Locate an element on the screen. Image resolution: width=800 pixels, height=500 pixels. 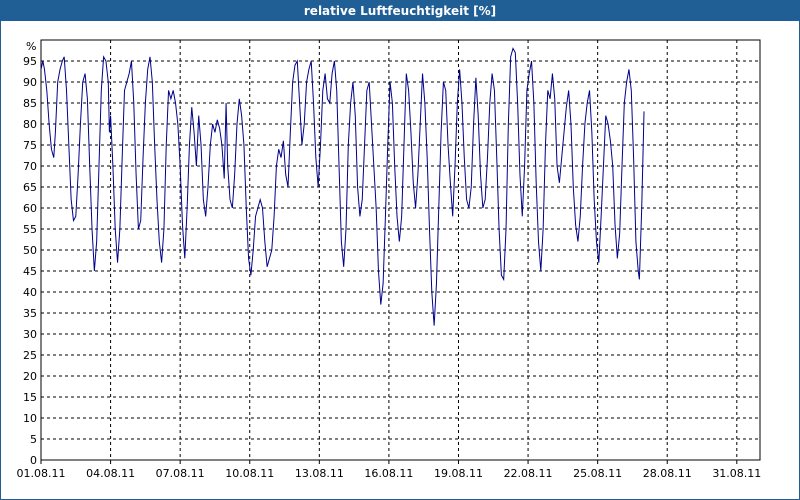
y-tick-label: 20 is located at coordinates (30, 376).